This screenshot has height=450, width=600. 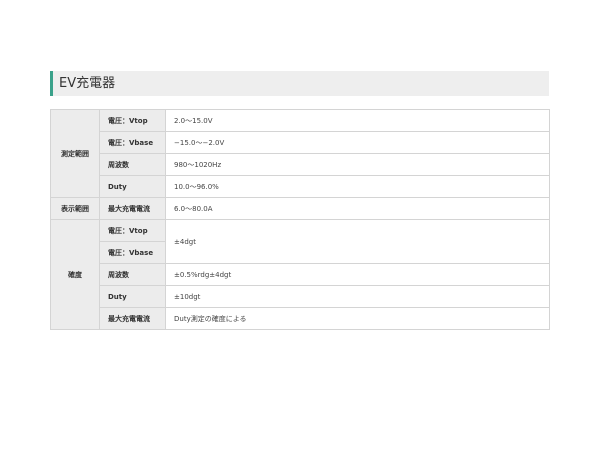 What do you see at coordinates (357, 142) in the screenshot?
I see `row-value: −15.0〜−2.0V` at bounding box center [357, 142].